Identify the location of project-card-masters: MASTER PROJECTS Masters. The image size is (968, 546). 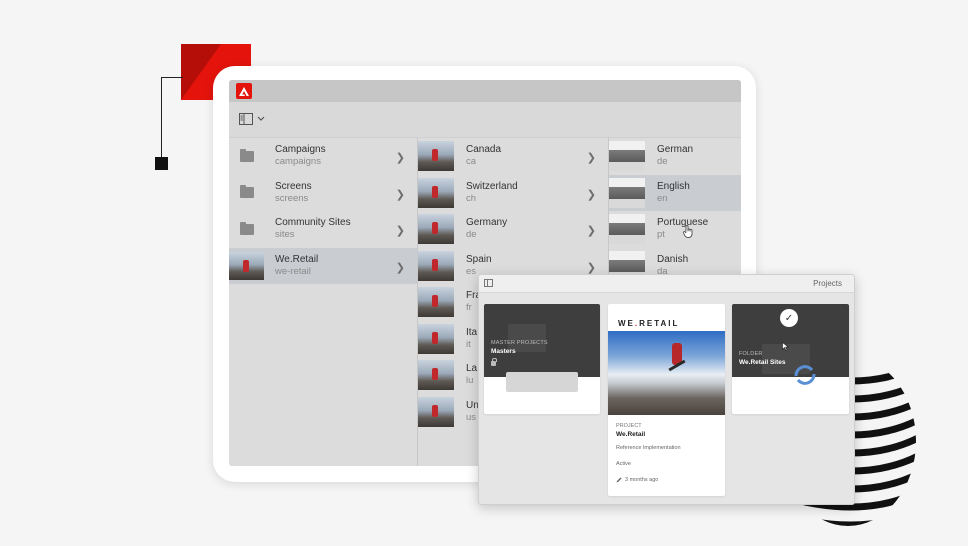
(542, 359).